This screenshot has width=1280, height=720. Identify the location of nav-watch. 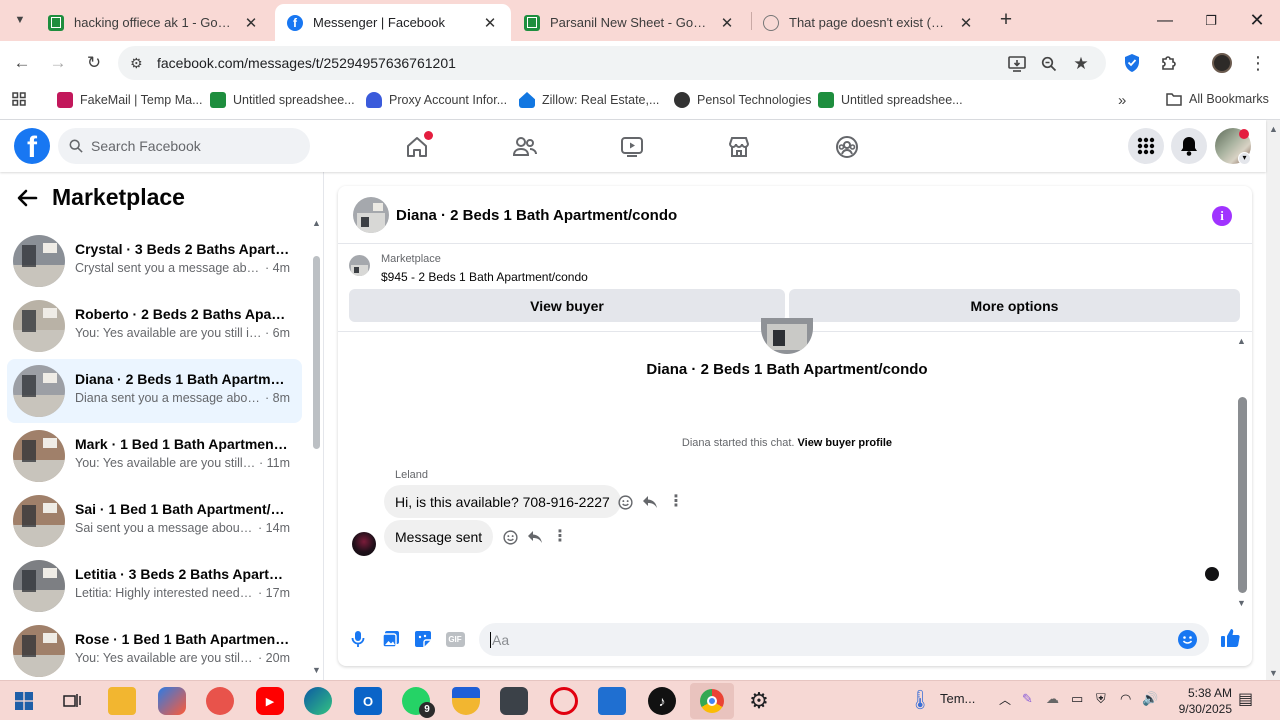
(632, 147).